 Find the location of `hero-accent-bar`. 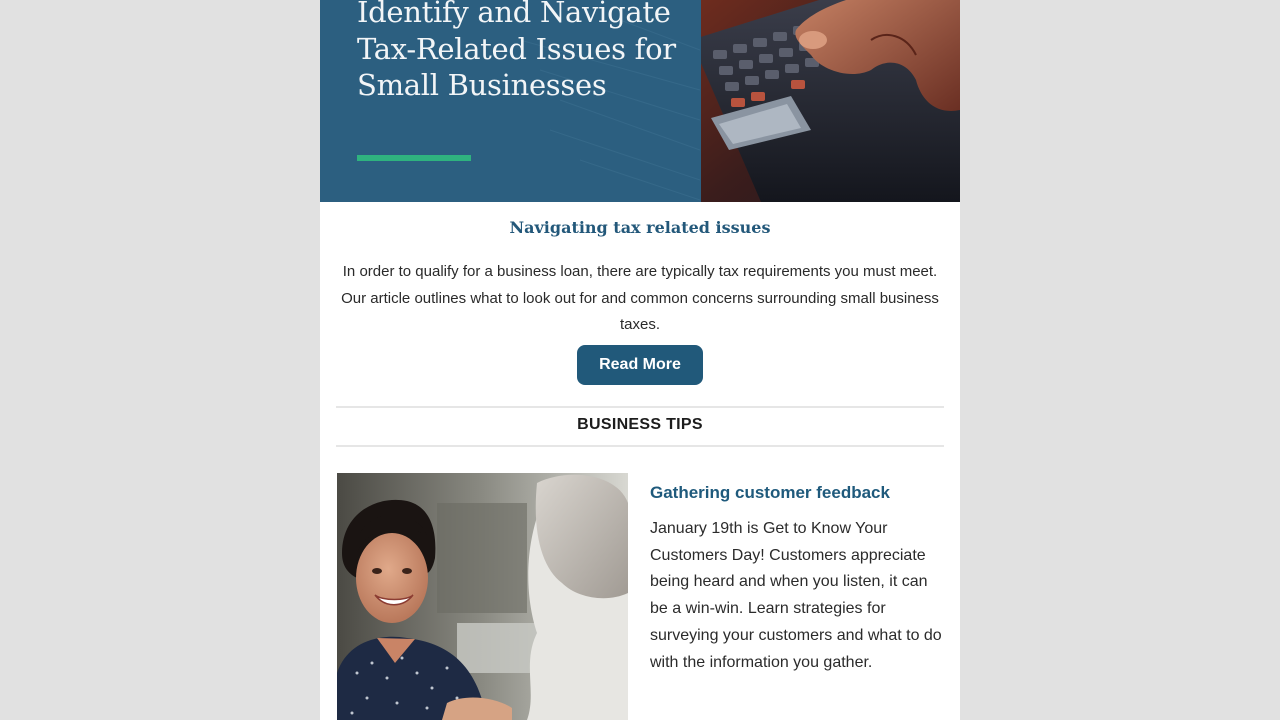

hero-accent-bar is located at coordinates (414, 158).